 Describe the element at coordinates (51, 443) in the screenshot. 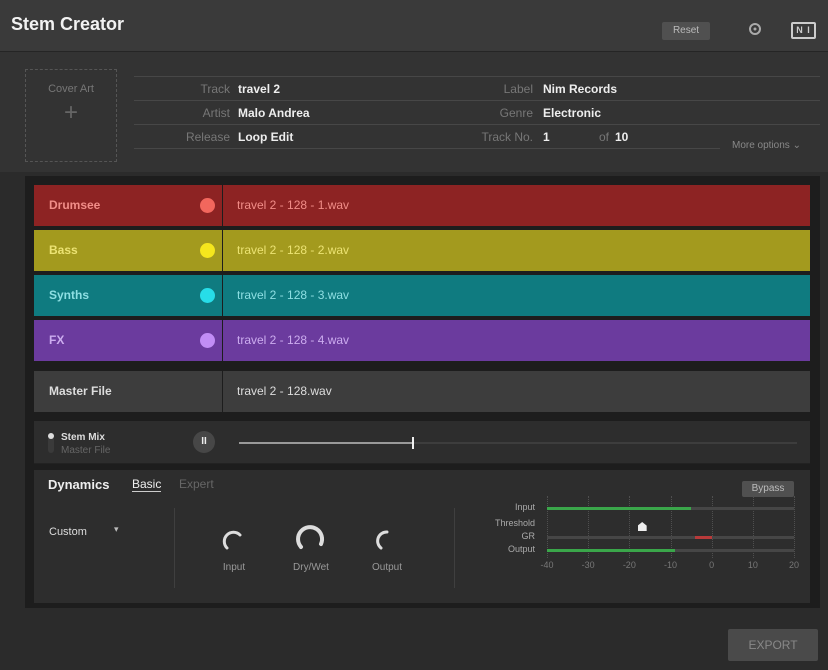

I see `stem-mix-toggle` at that location.